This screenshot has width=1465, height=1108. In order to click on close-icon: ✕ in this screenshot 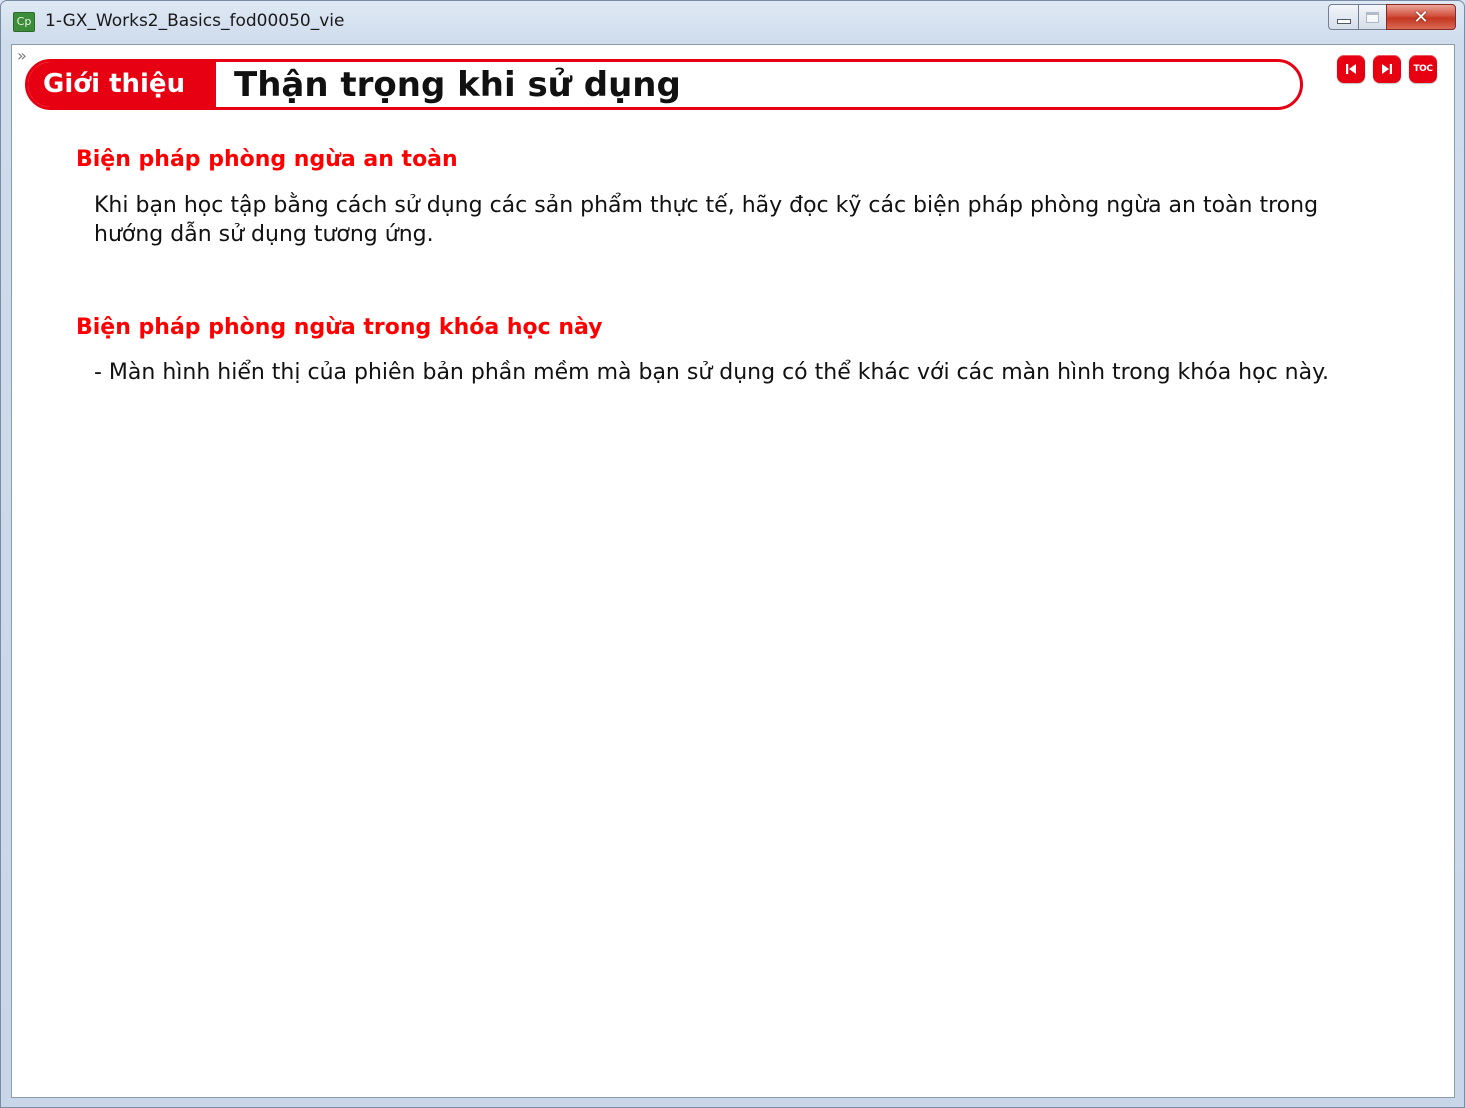, I will do `click(1421, 17)`.